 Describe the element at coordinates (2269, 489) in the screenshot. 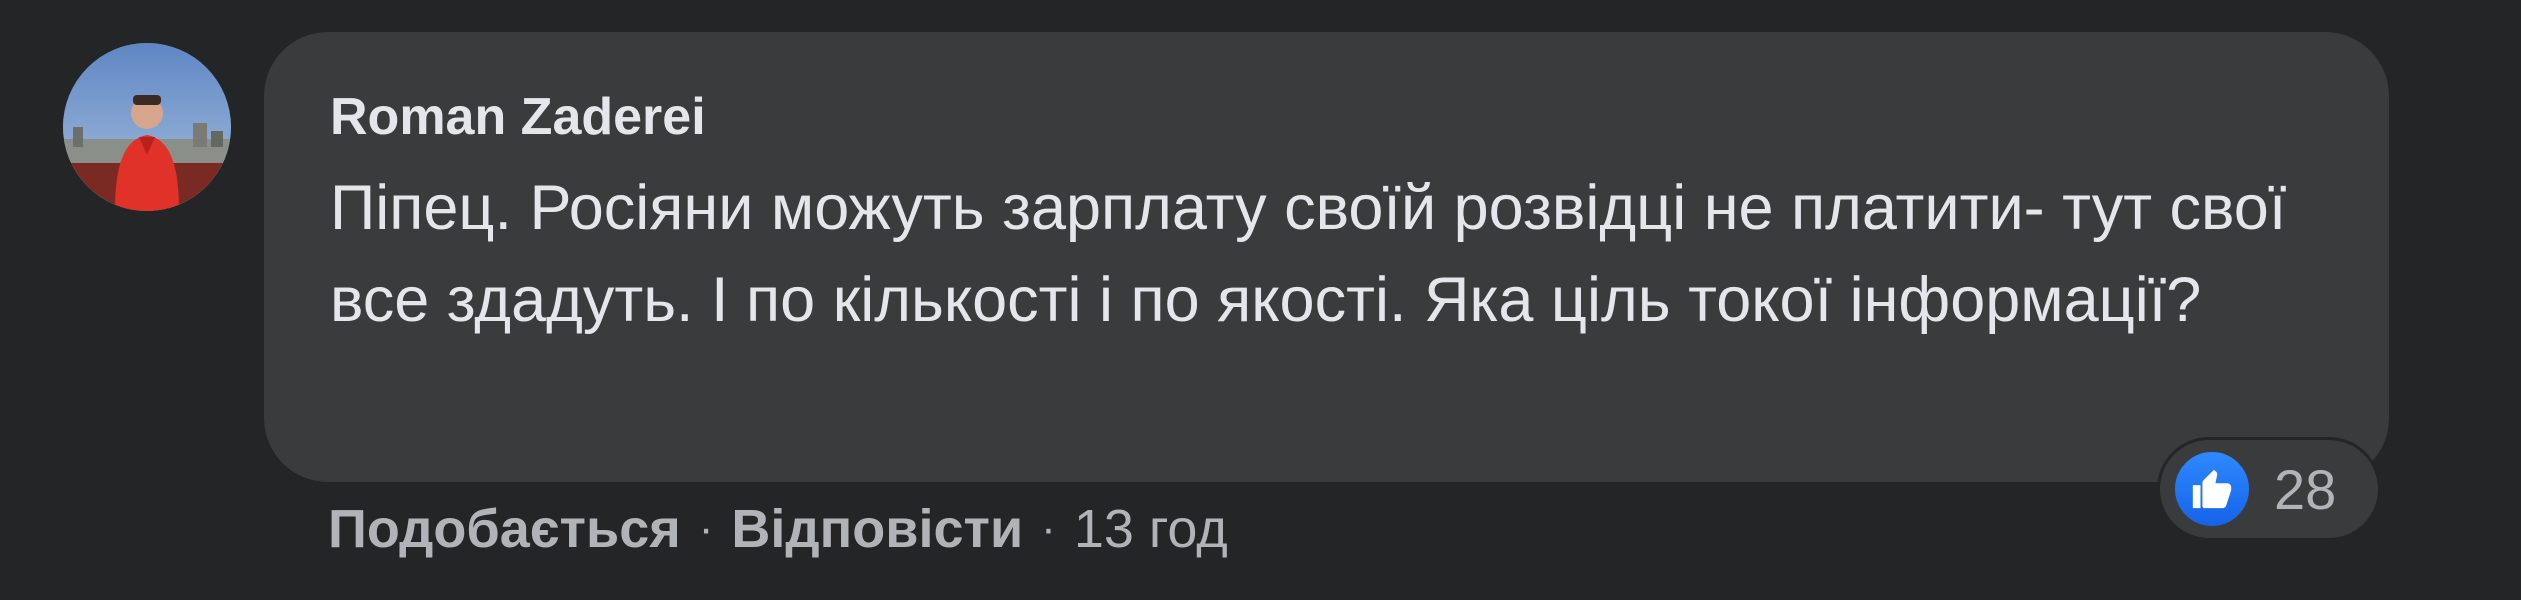

I see `reactions-summary: 28` at that location.